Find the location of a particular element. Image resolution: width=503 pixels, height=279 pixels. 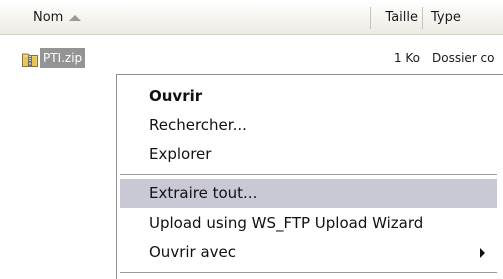

sort-ascending-icon is located at coordinates (75, 18).